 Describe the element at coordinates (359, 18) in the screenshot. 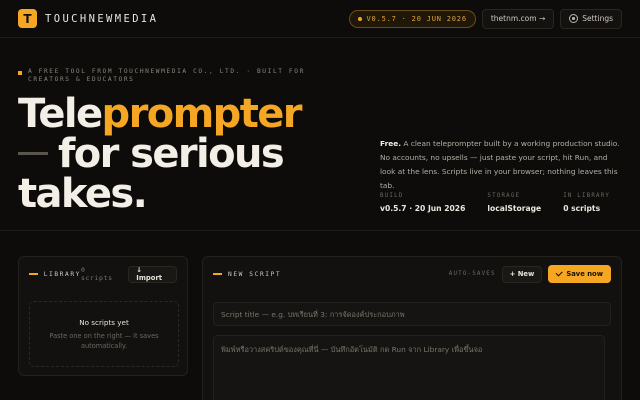

I see `status-dot-icon` at that location.